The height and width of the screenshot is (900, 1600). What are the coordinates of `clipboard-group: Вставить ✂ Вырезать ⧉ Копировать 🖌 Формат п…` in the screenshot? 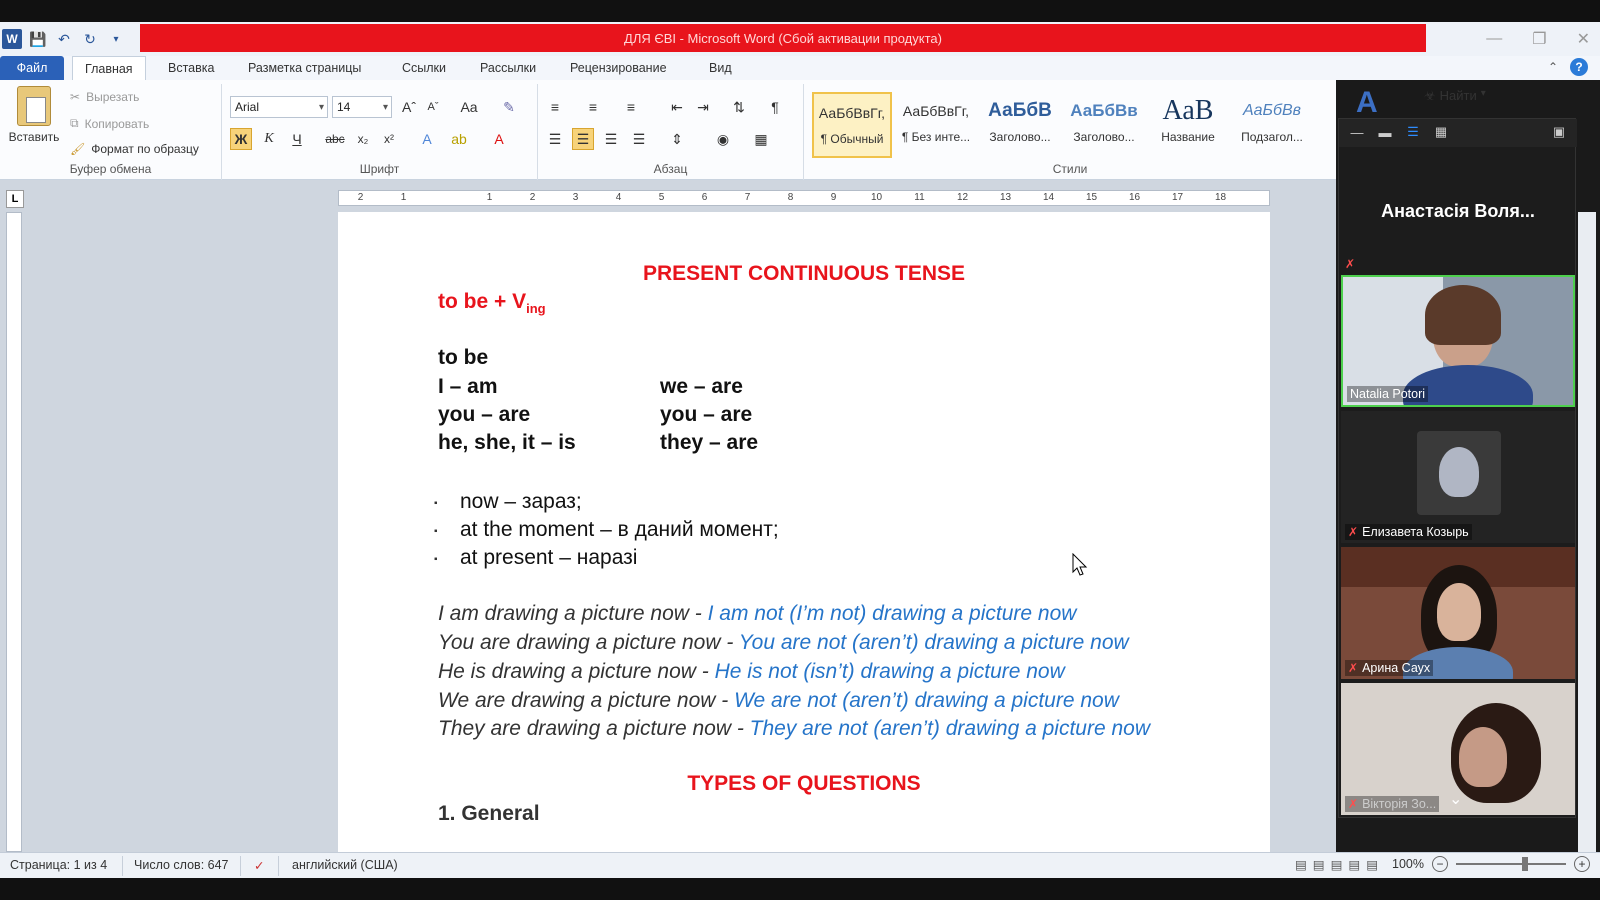 It's located at (111, 132).